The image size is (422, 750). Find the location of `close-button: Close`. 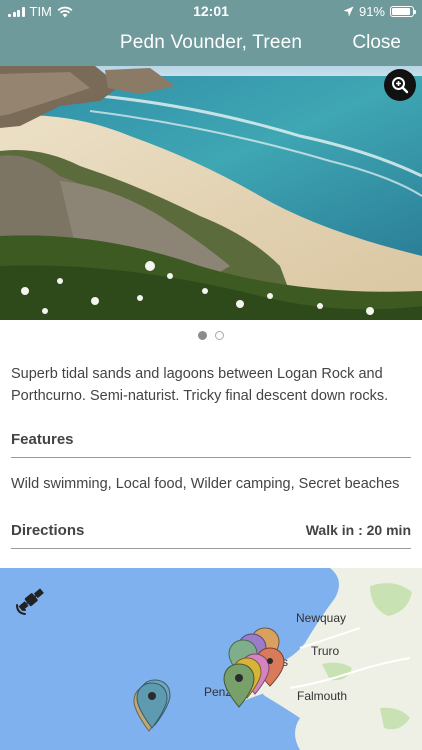

close-button: Close is located at coordinates (376, 43).